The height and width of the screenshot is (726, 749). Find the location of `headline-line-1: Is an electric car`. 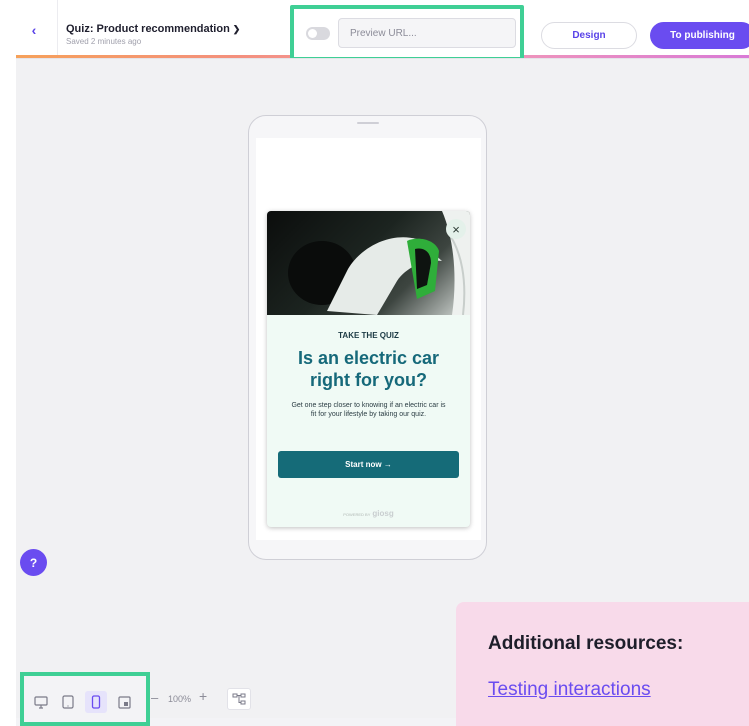

headline-line-1: Is an electric car is located at coordinates (368, 358).